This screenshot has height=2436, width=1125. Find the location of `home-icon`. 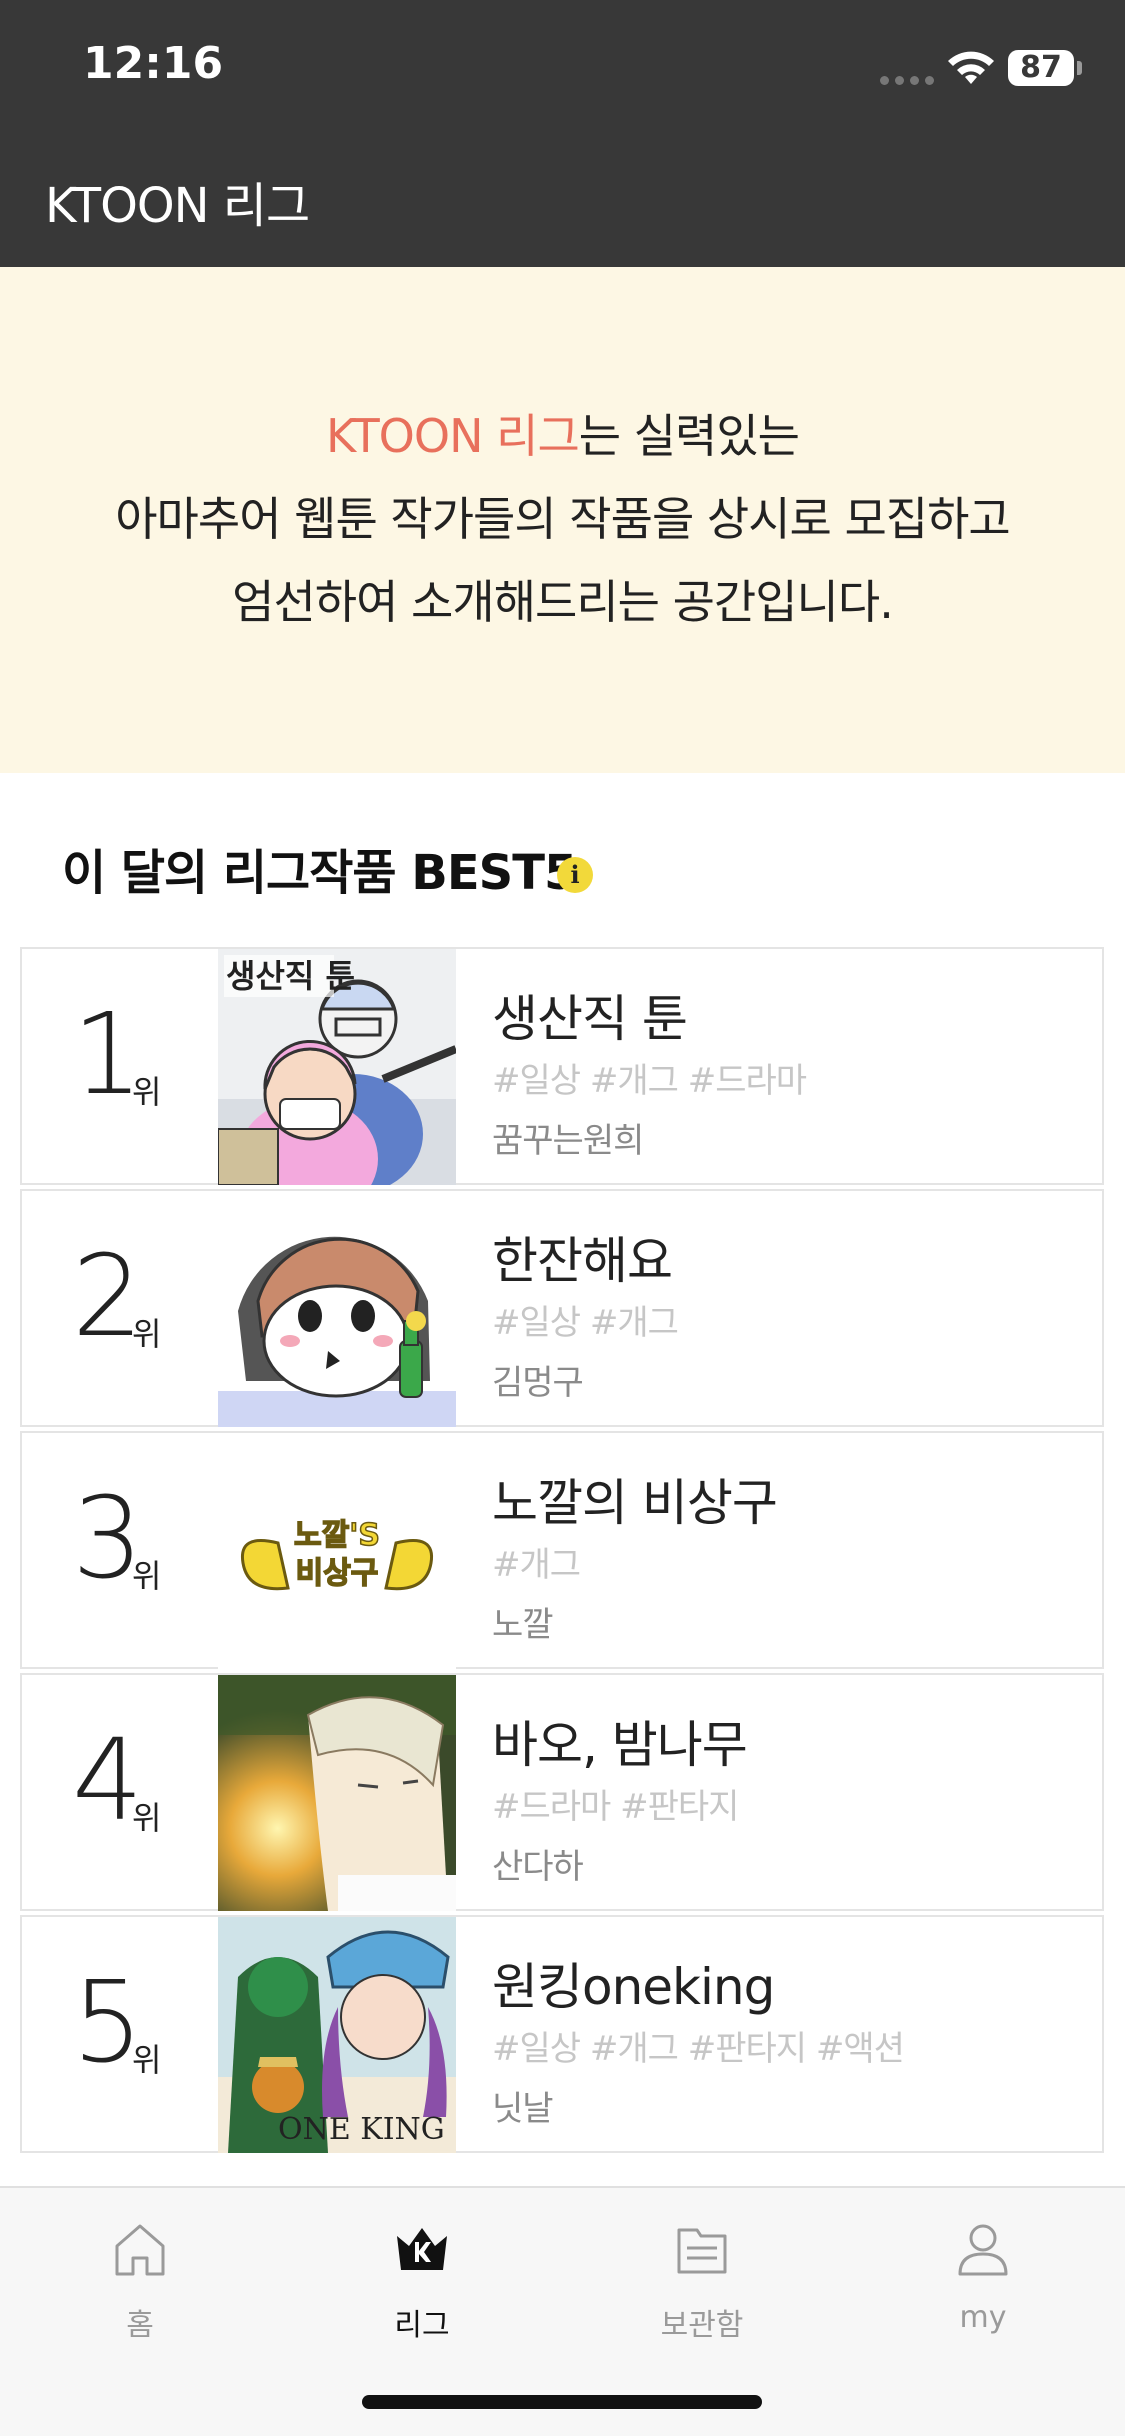

home-icon is located at coordinates (140, 2250).